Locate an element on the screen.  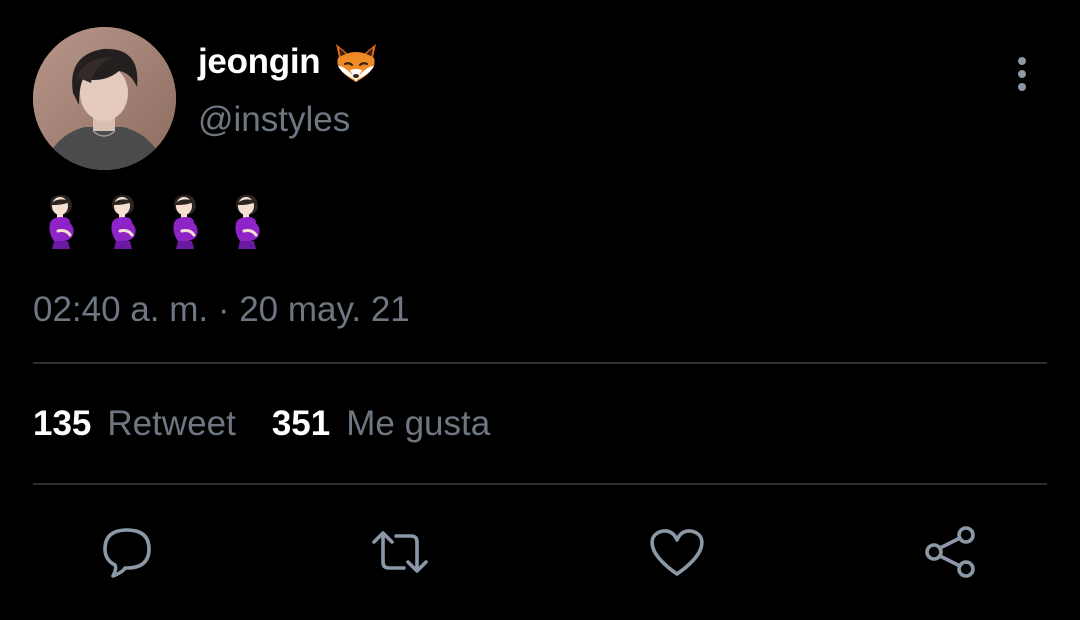
retweet-label: Retweet is located at coordinates (171, 424).